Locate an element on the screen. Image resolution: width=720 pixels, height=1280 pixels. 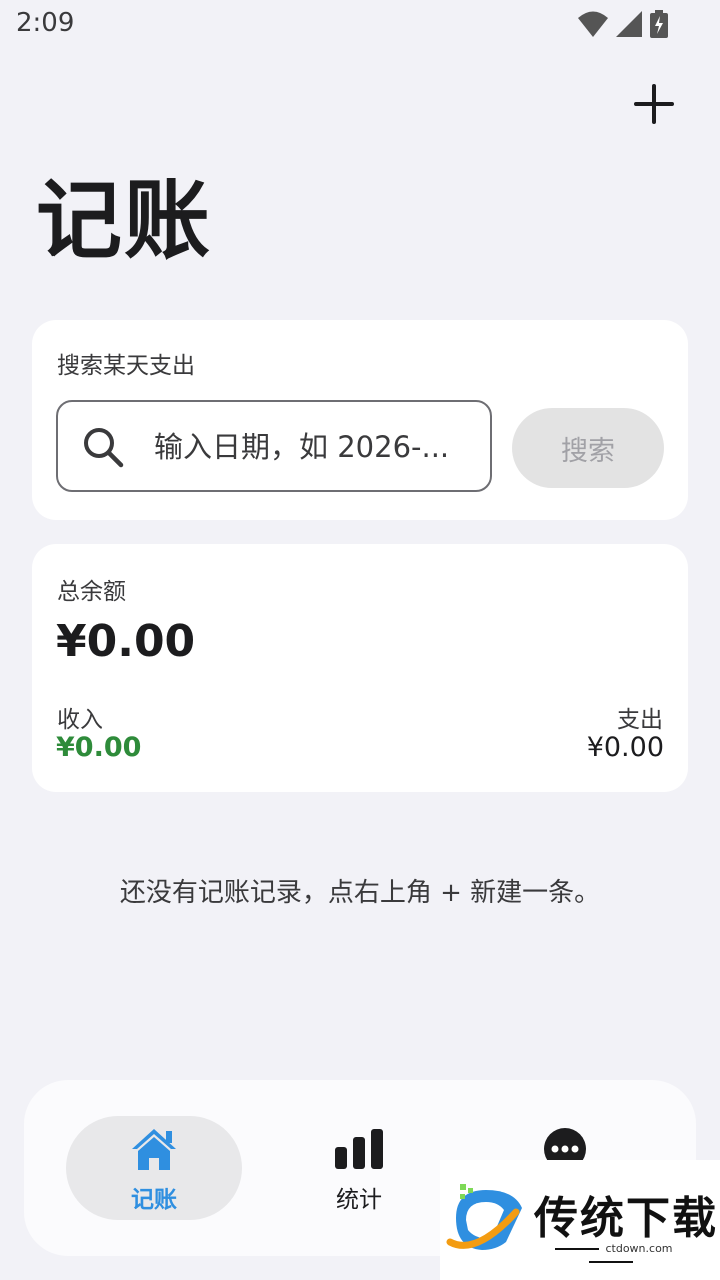
status-time: 2:09 is located at coordinates (45, 23).